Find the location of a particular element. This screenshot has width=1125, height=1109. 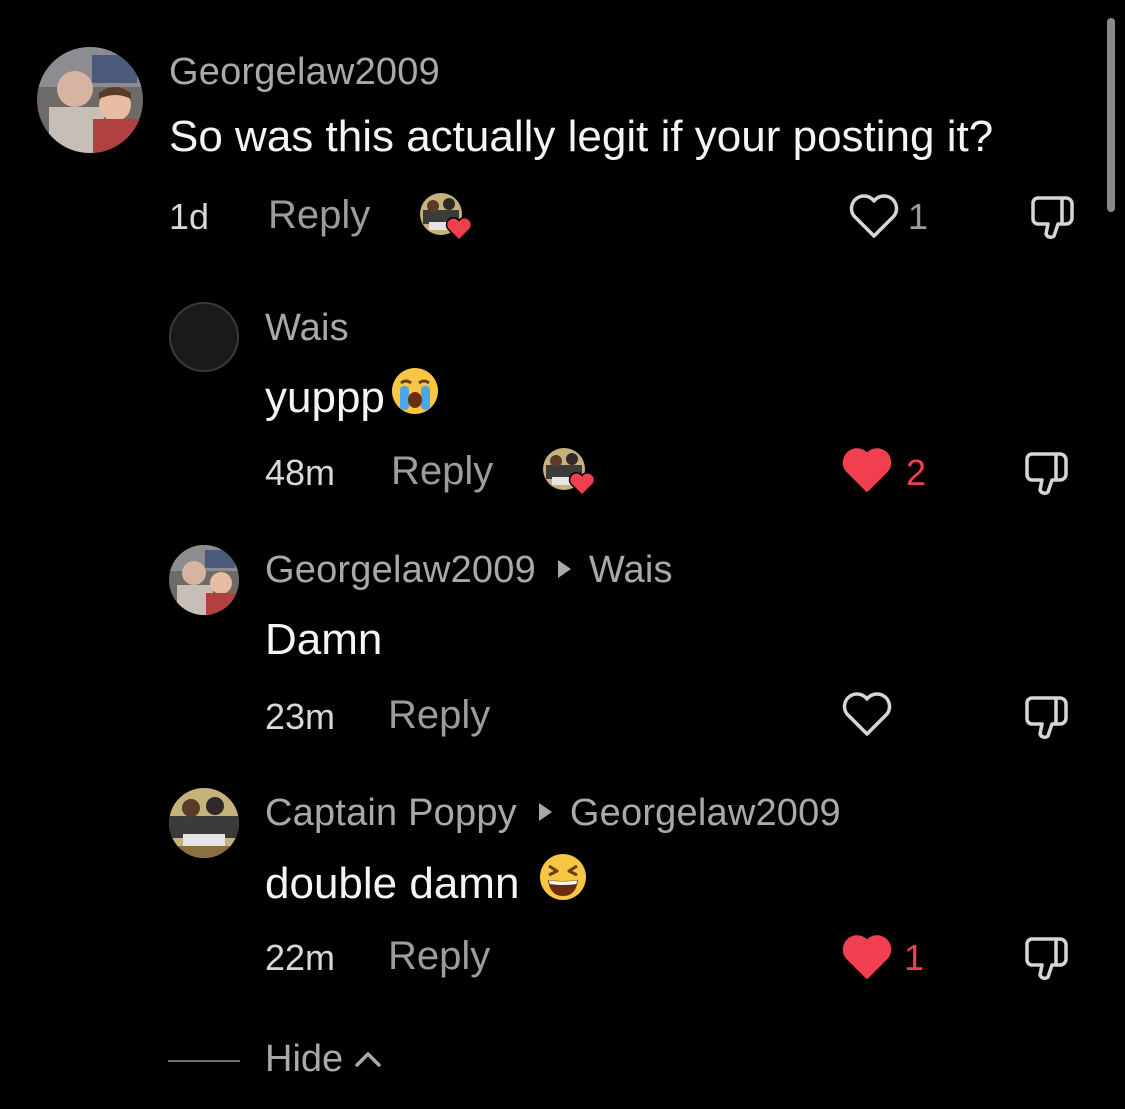

username: Wais is located at coordinates (307, 328).